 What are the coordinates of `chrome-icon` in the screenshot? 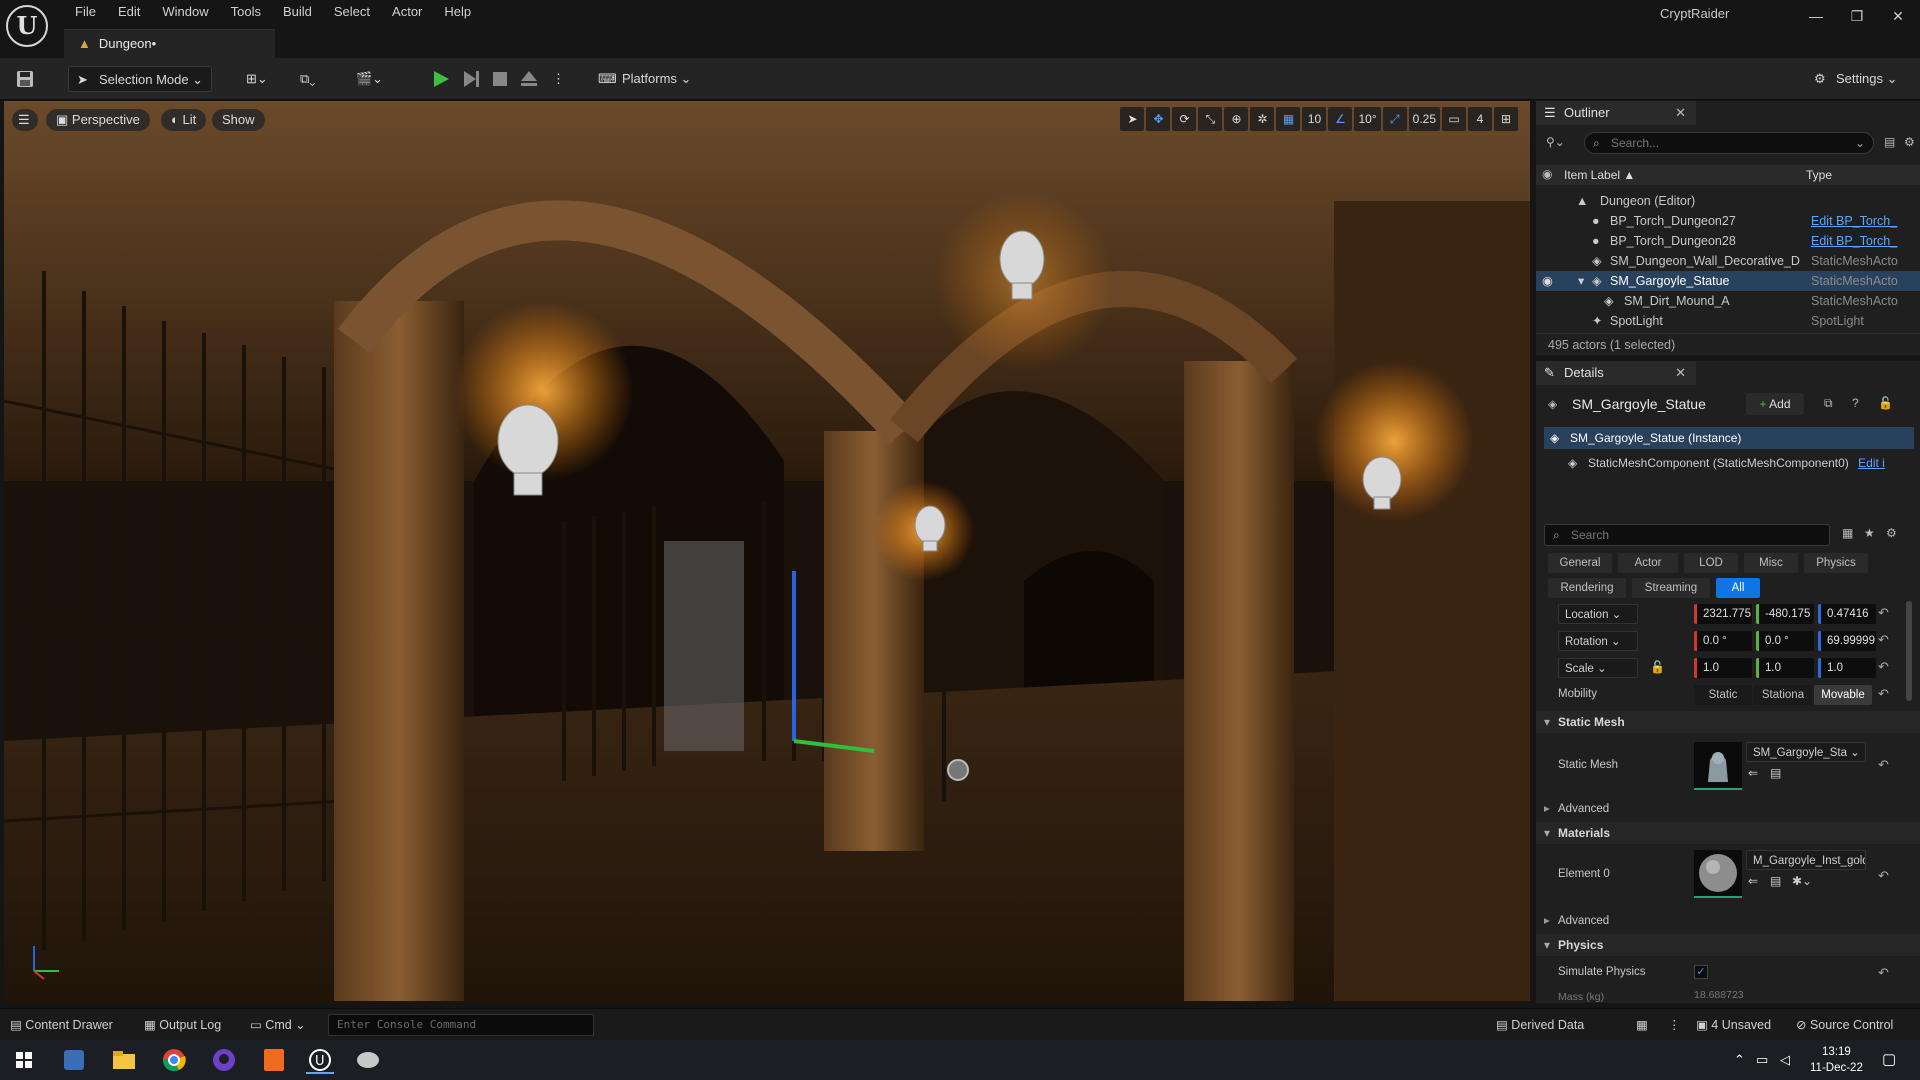 It's located at (174, 1060).